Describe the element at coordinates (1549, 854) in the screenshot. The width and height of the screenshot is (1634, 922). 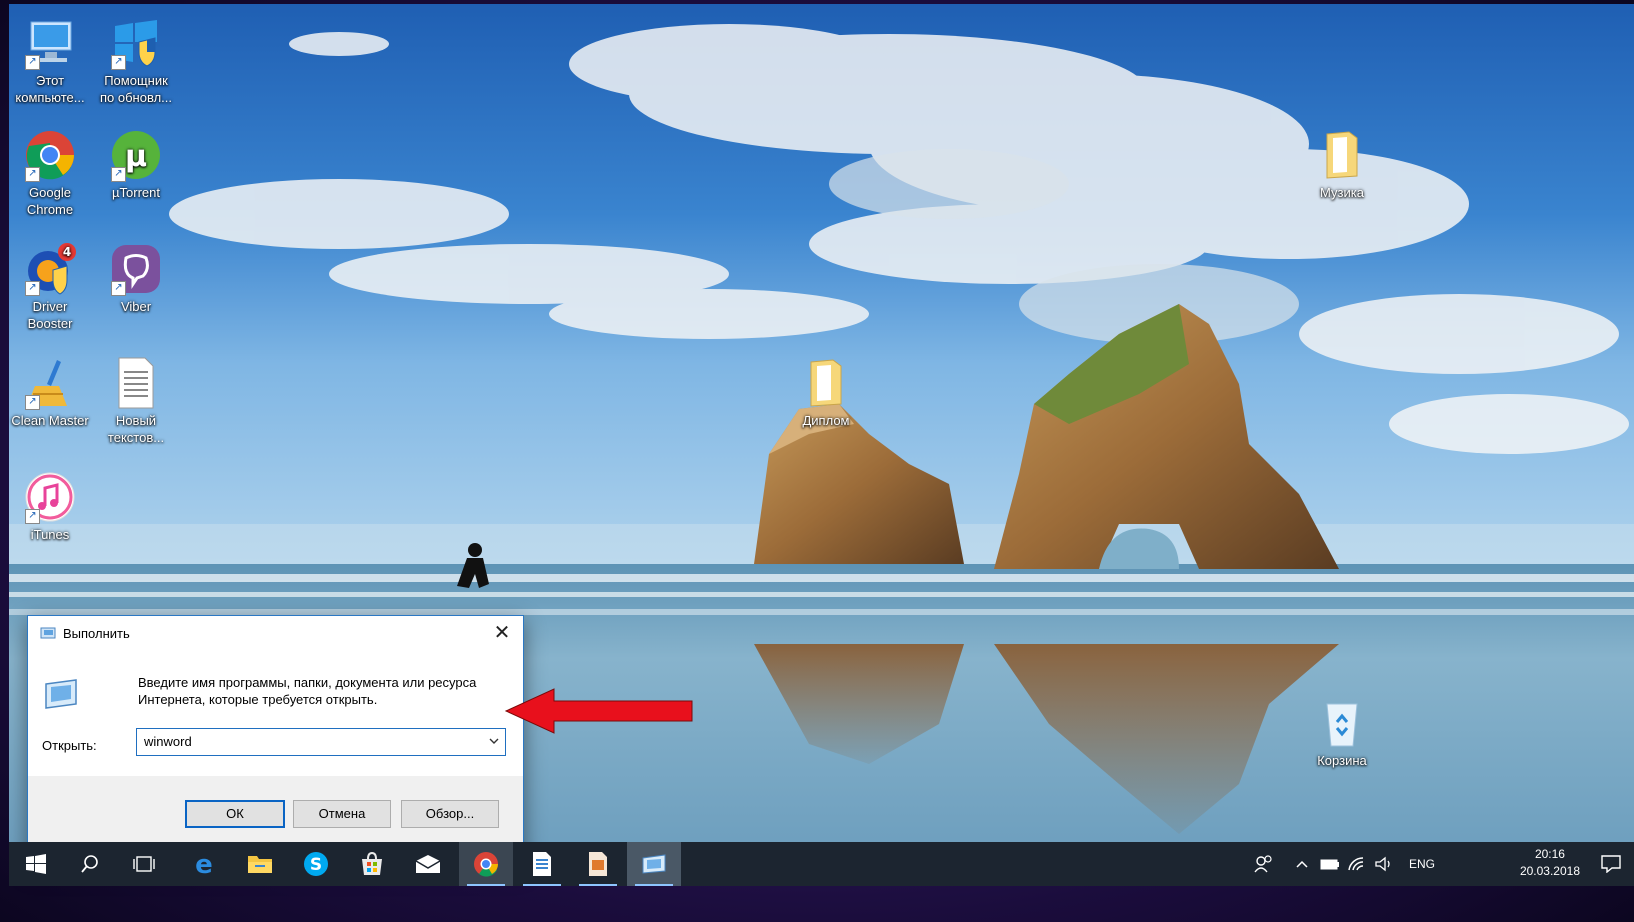
I see `clock-time: 20:16` at that location.